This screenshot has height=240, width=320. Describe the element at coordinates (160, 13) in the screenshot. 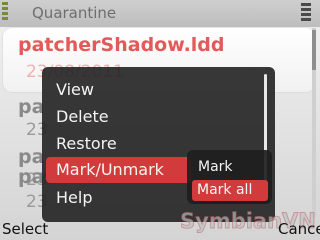

I see `title-bar: Quarantine` at that location.